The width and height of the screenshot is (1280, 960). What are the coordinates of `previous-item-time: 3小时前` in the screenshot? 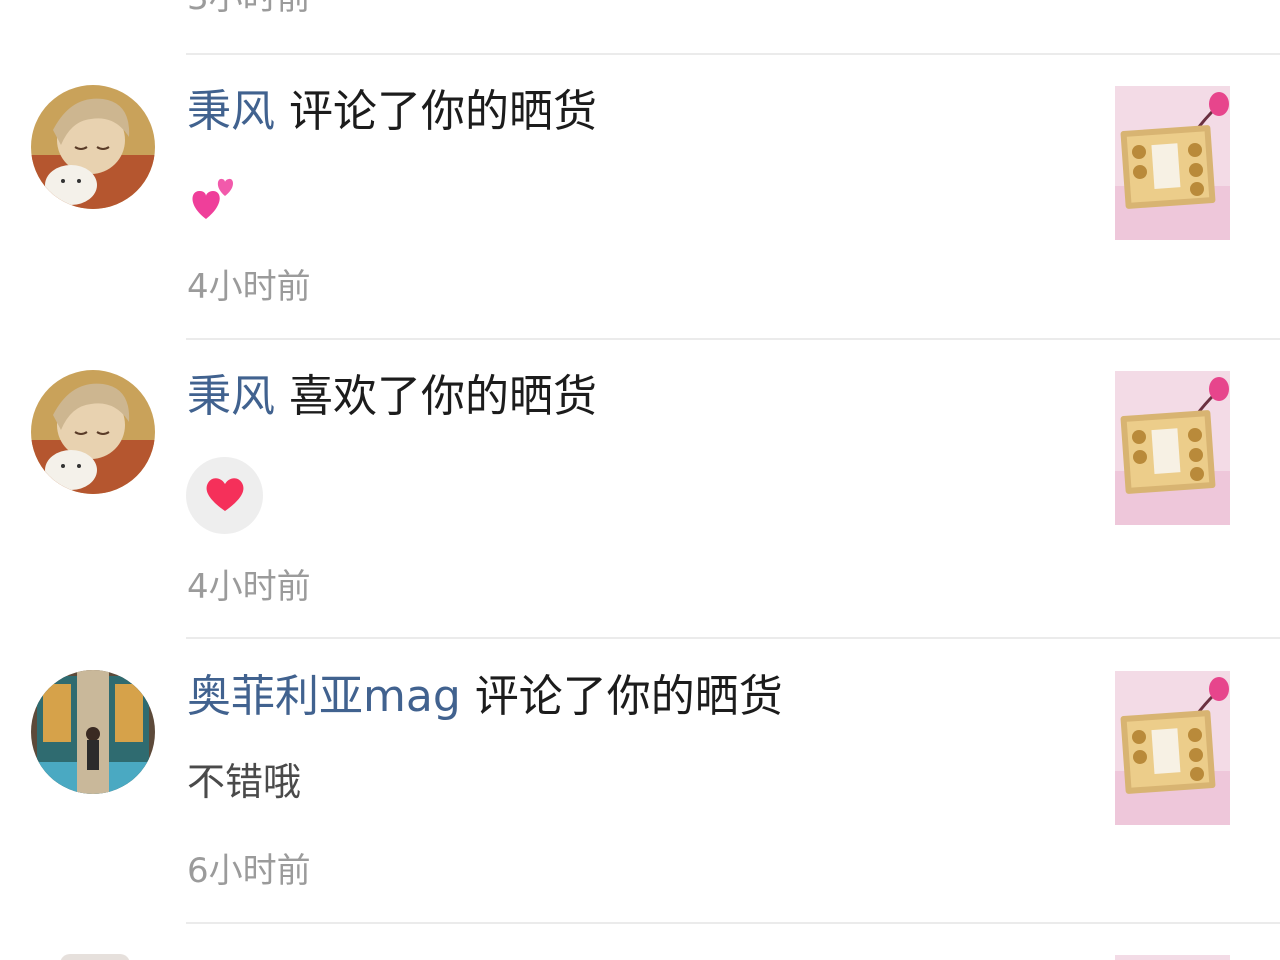 It's located at (249, 10).